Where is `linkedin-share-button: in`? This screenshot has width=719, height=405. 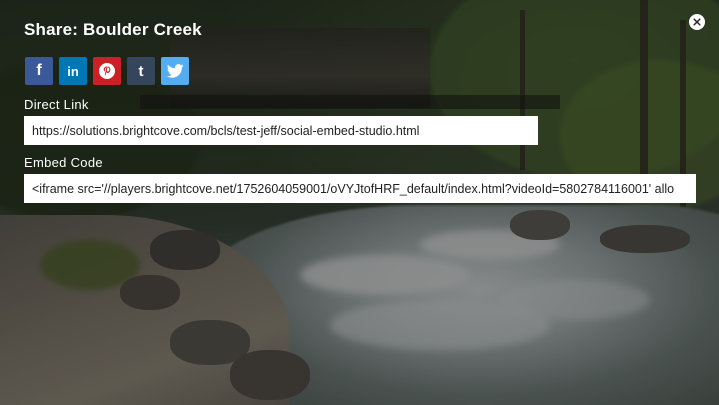
linkedin-share-button: in is located at coordinates (73, 71).